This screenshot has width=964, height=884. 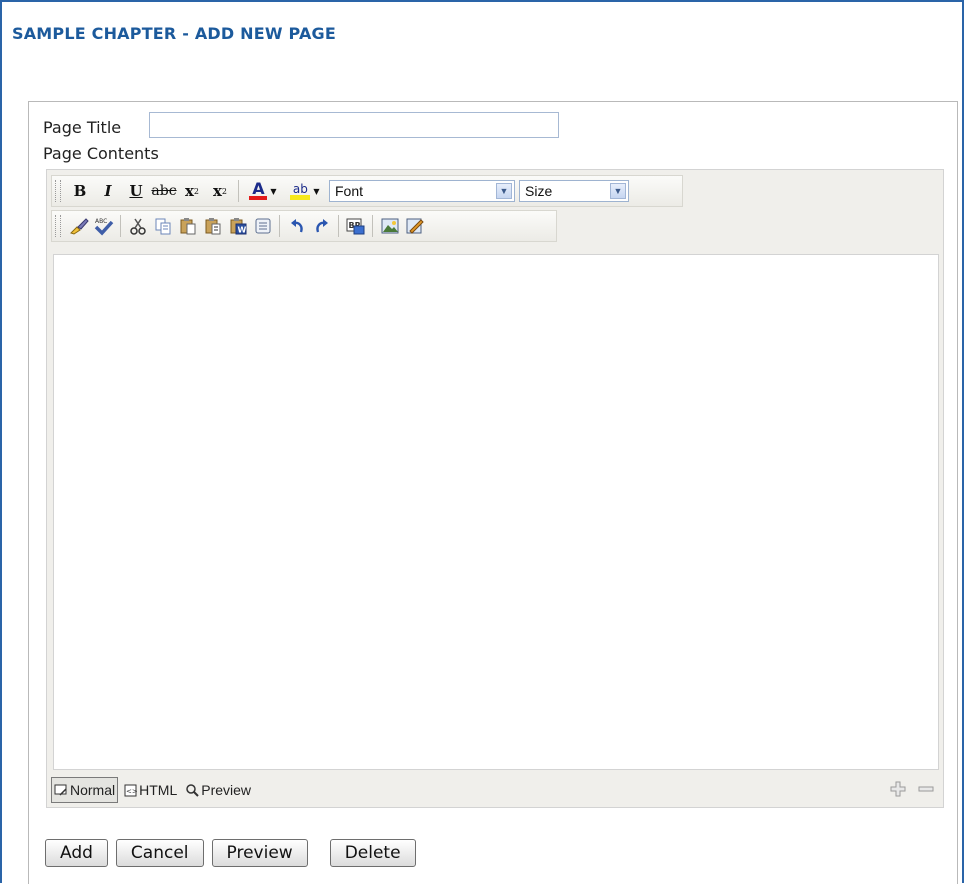 I want to click on mode-tab-normal-label: Normal, so click(x=93, y=790).